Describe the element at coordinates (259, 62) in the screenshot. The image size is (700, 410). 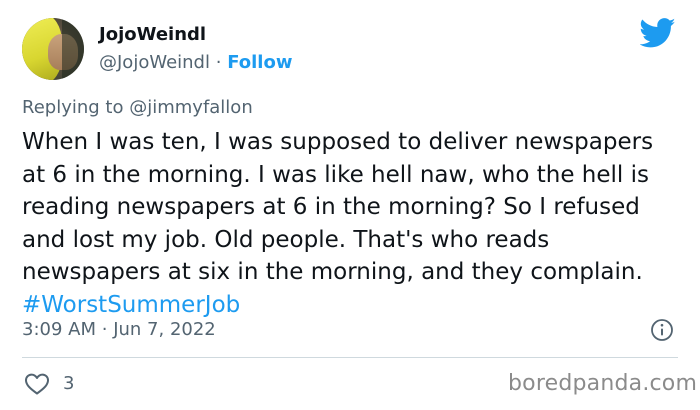
I see `follow-button: Follow` at that location.